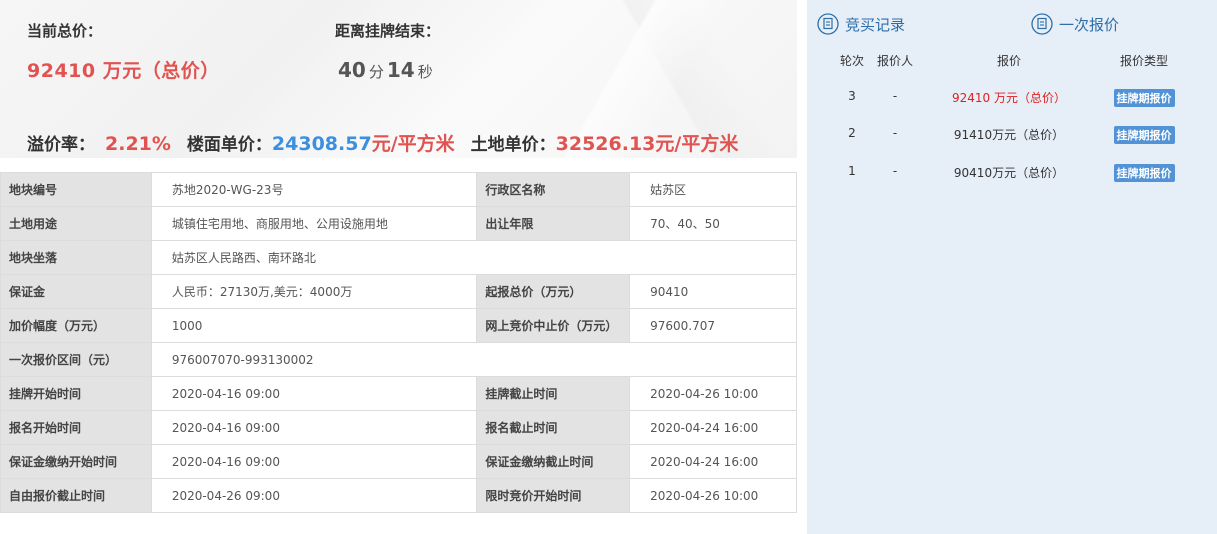 This screenshot has width=1217, height=534. Describe the element at coordinates (553, 427) in the screenshot. I see `field-label: 报名截止时间` at that location.